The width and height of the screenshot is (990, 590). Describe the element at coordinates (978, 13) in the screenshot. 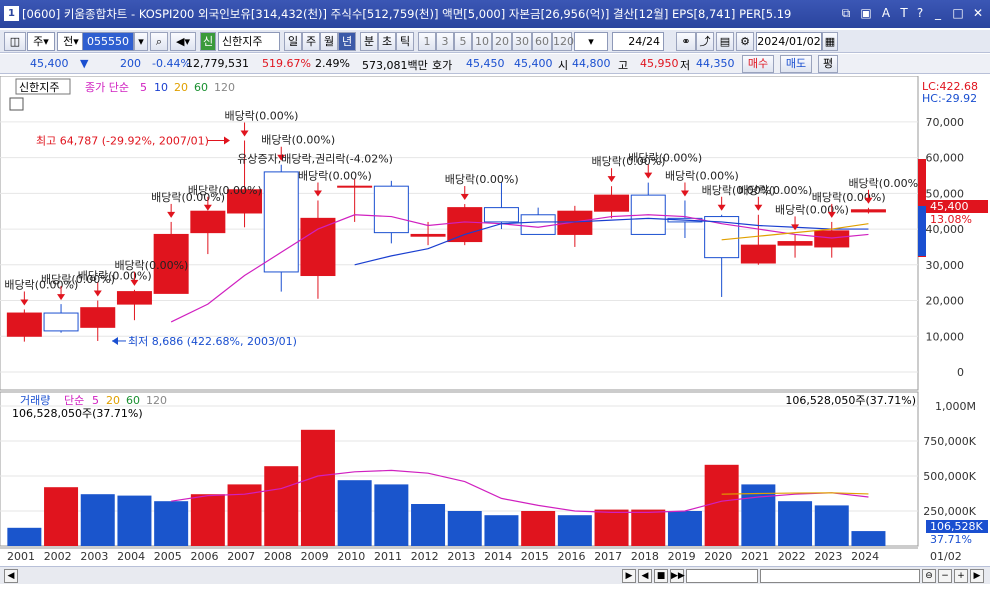

I see `close-icon: ✕` at that location.